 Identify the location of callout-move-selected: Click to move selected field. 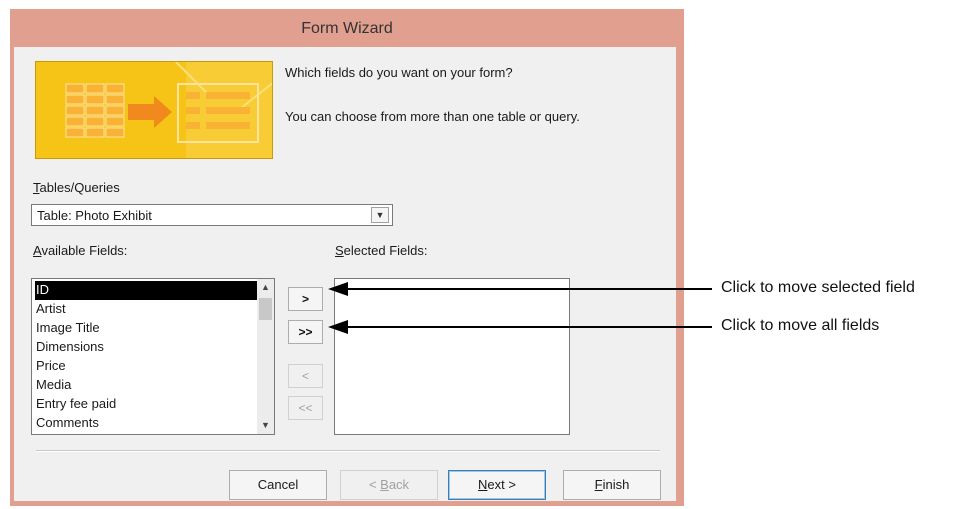
(818, 287).